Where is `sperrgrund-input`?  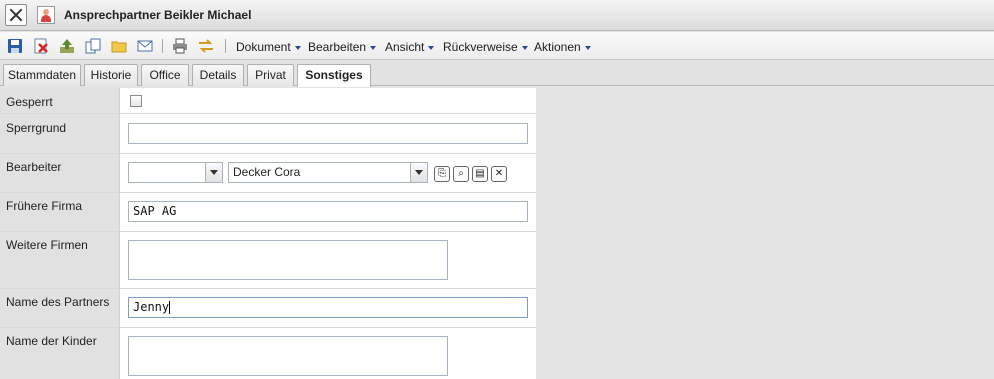
sperrgrund-input is located at coordinates (328, 133).